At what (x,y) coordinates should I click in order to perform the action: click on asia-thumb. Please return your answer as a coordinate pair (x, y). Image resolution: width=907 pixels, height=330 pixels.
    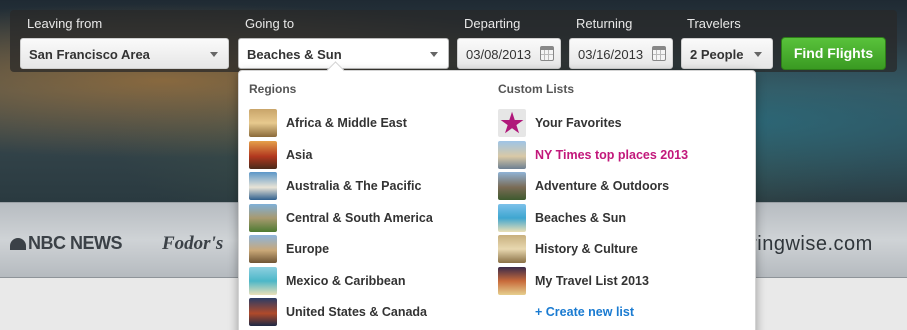
    Looking at the image, I should click on (263, 155).